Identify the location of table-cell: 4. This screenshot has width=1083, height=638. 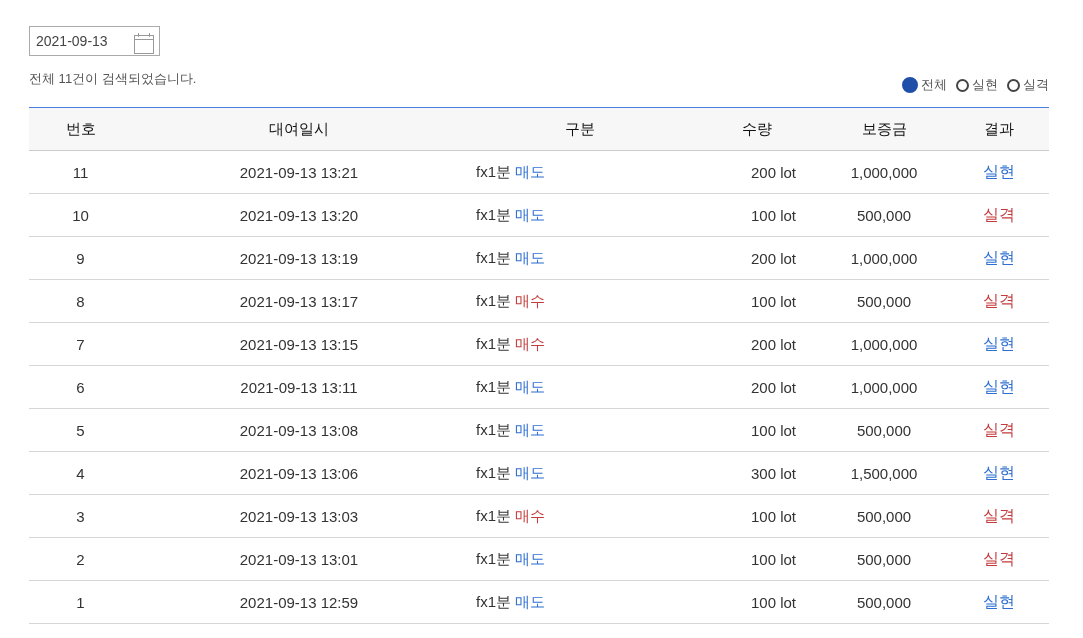
(80, 473).